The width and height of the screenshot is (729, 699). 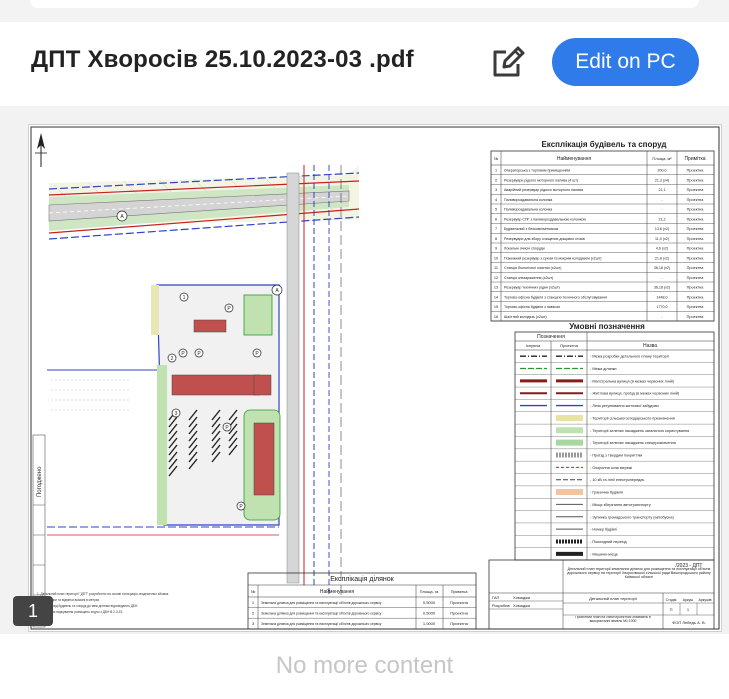 What do you see at coordinates (496, 190) in the screenshot?
I see `table-cell: 3` at bounding box center [496, 190].